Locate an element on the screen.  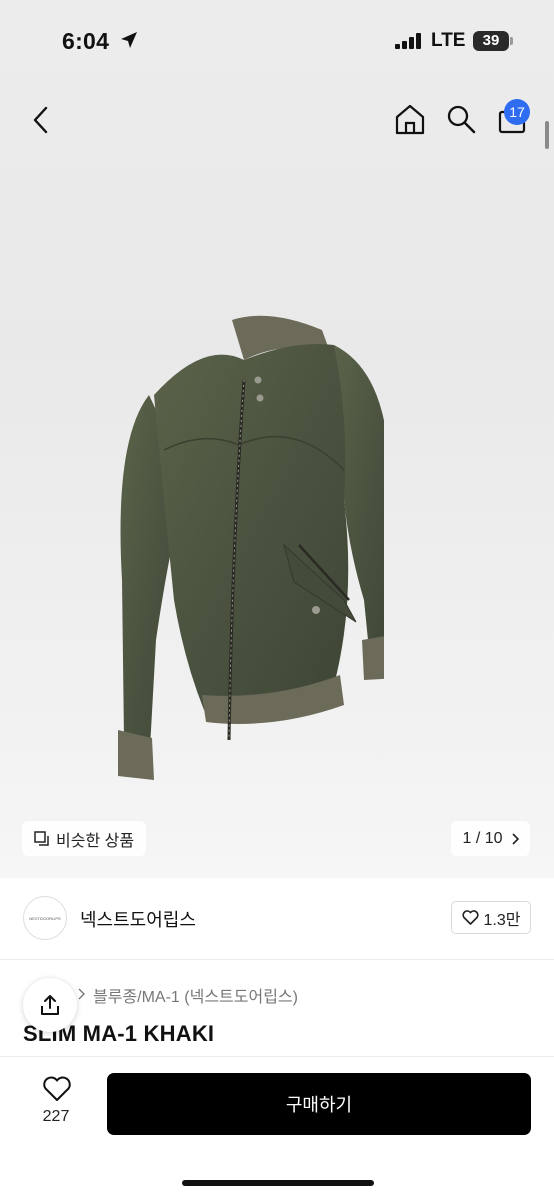
location-arrow-icon is located at coordinates (129, 40).